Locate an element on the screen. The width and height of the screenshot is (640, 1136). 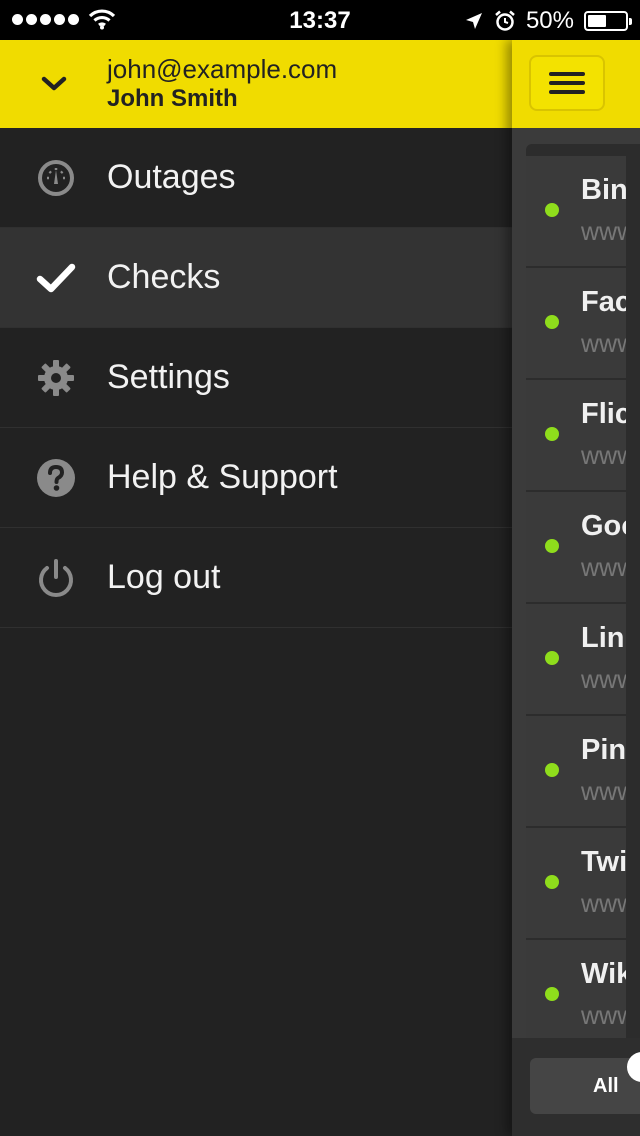
menu-item-label: Settings is located at coordinates (168, 377).